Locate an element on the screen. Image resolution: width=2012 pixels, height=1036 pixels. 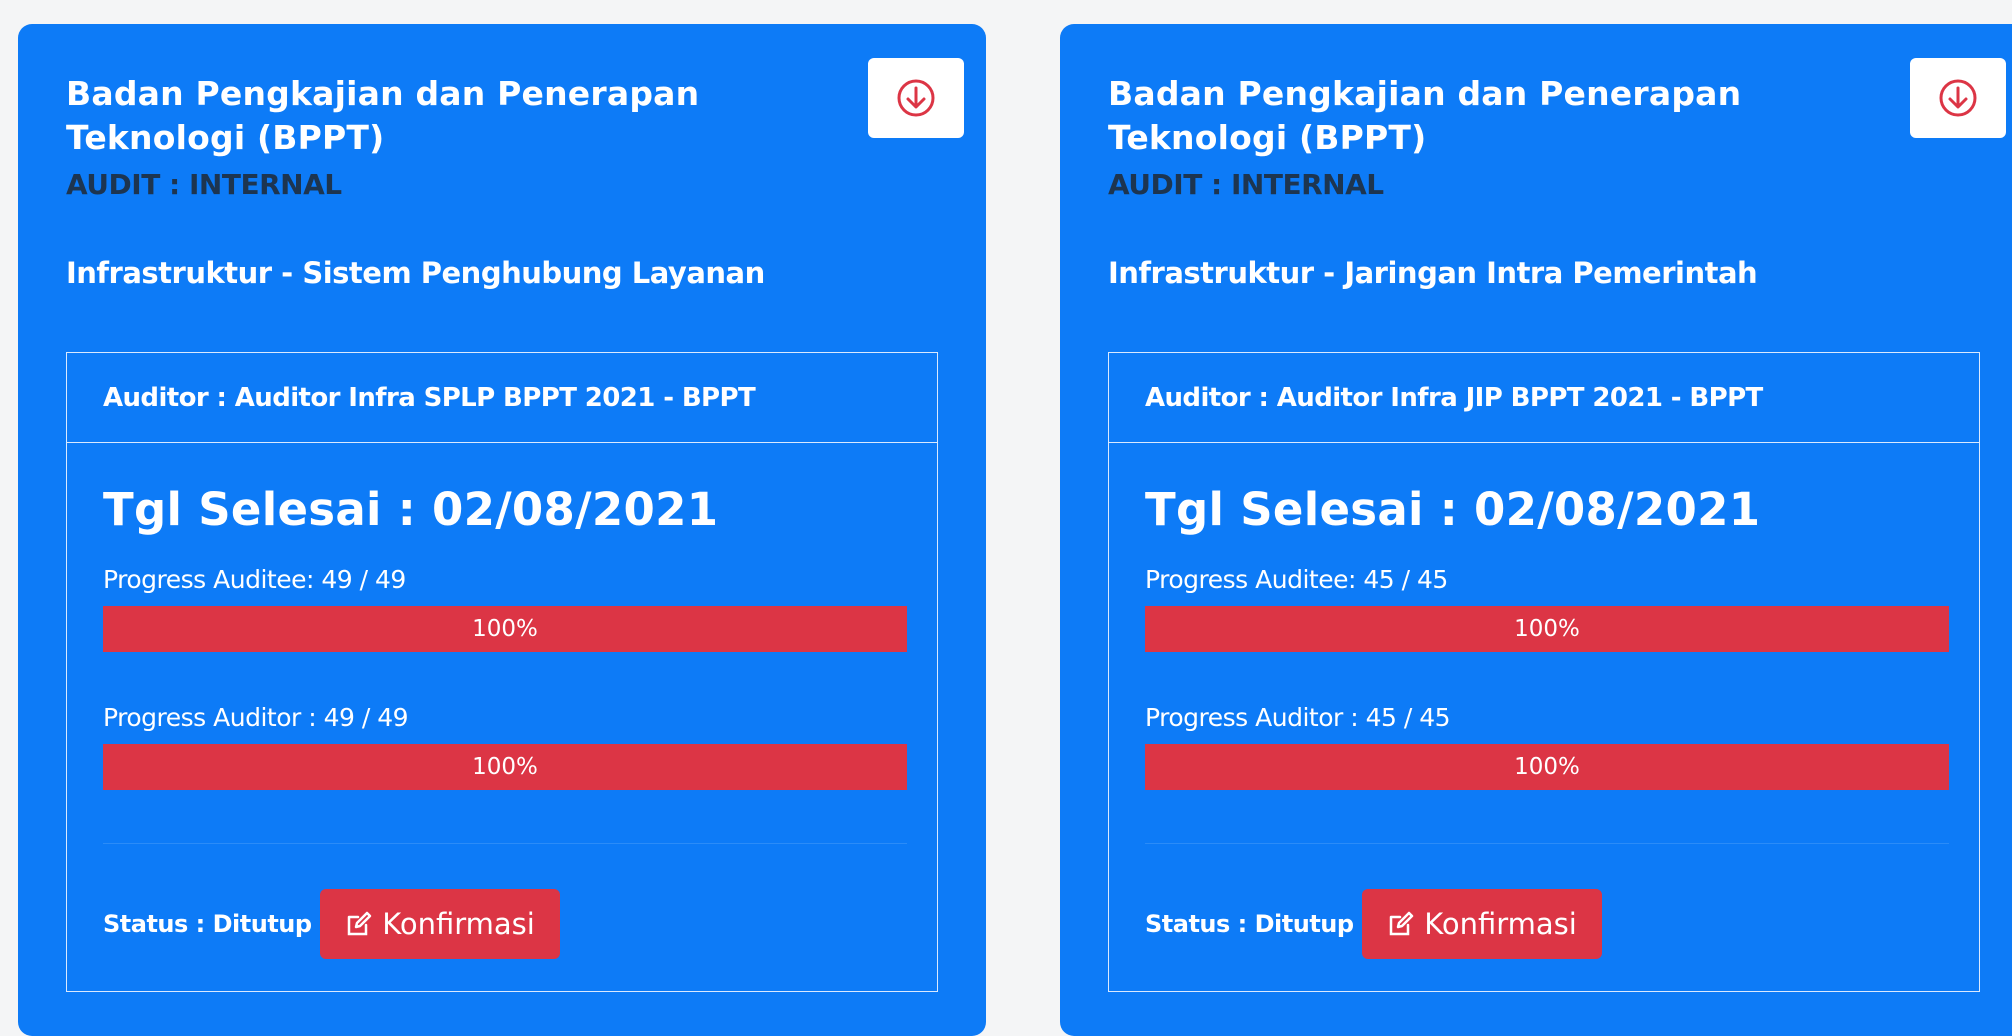
auditor-progress-label: Progress Auditor : 45 / 45 is located at coordinates (1298, 717).